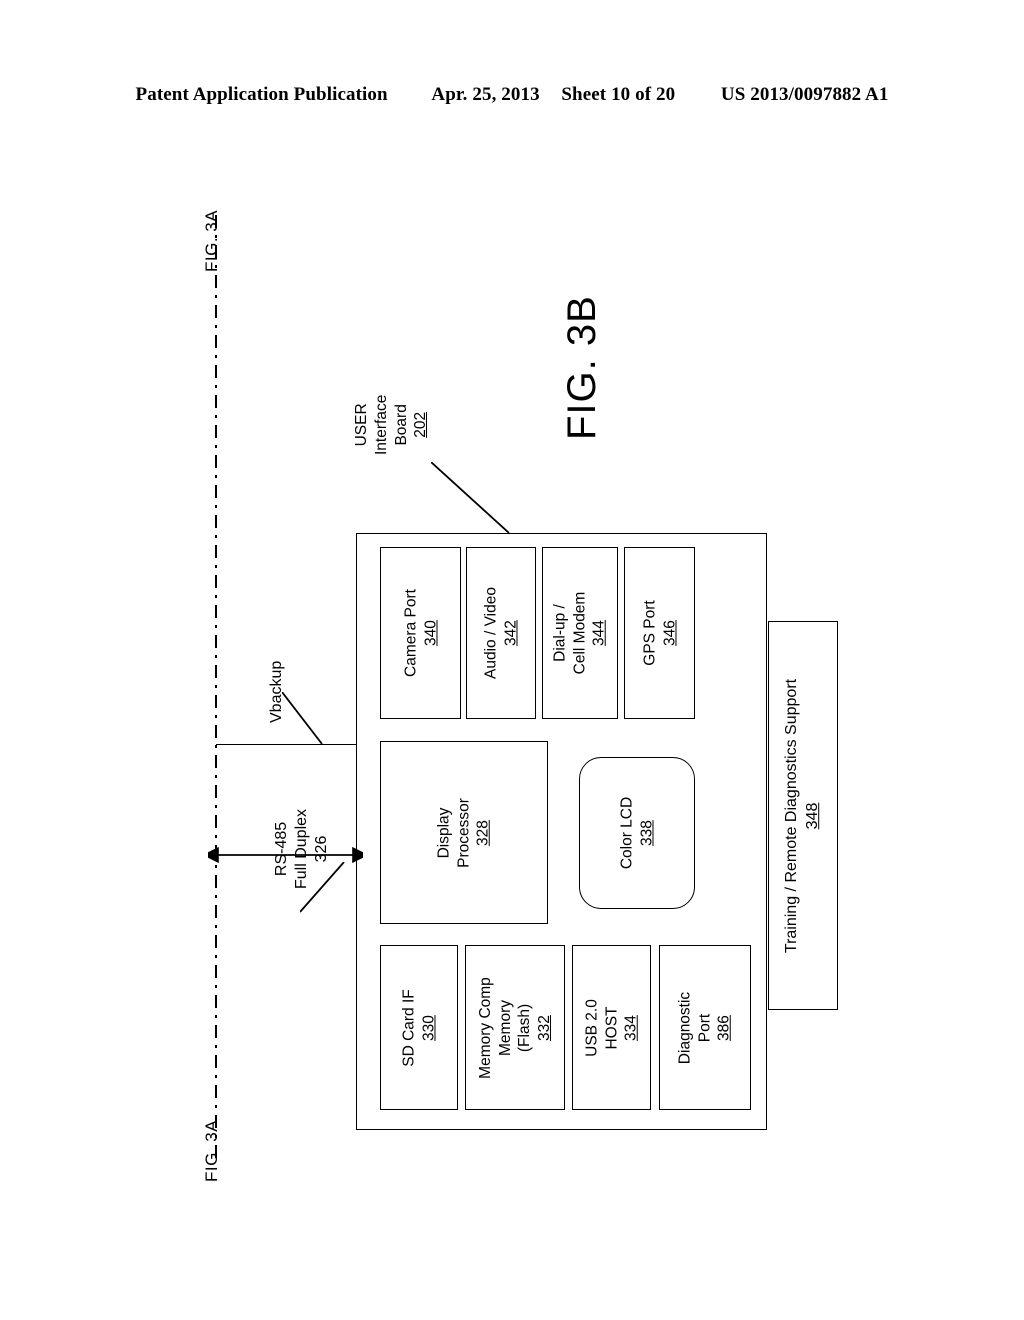 The image size is (1024, 1320). Describe the element at coordinates (649, 633) in the screenshot. I see `module-gps-port-label: GPS Port` at that location.